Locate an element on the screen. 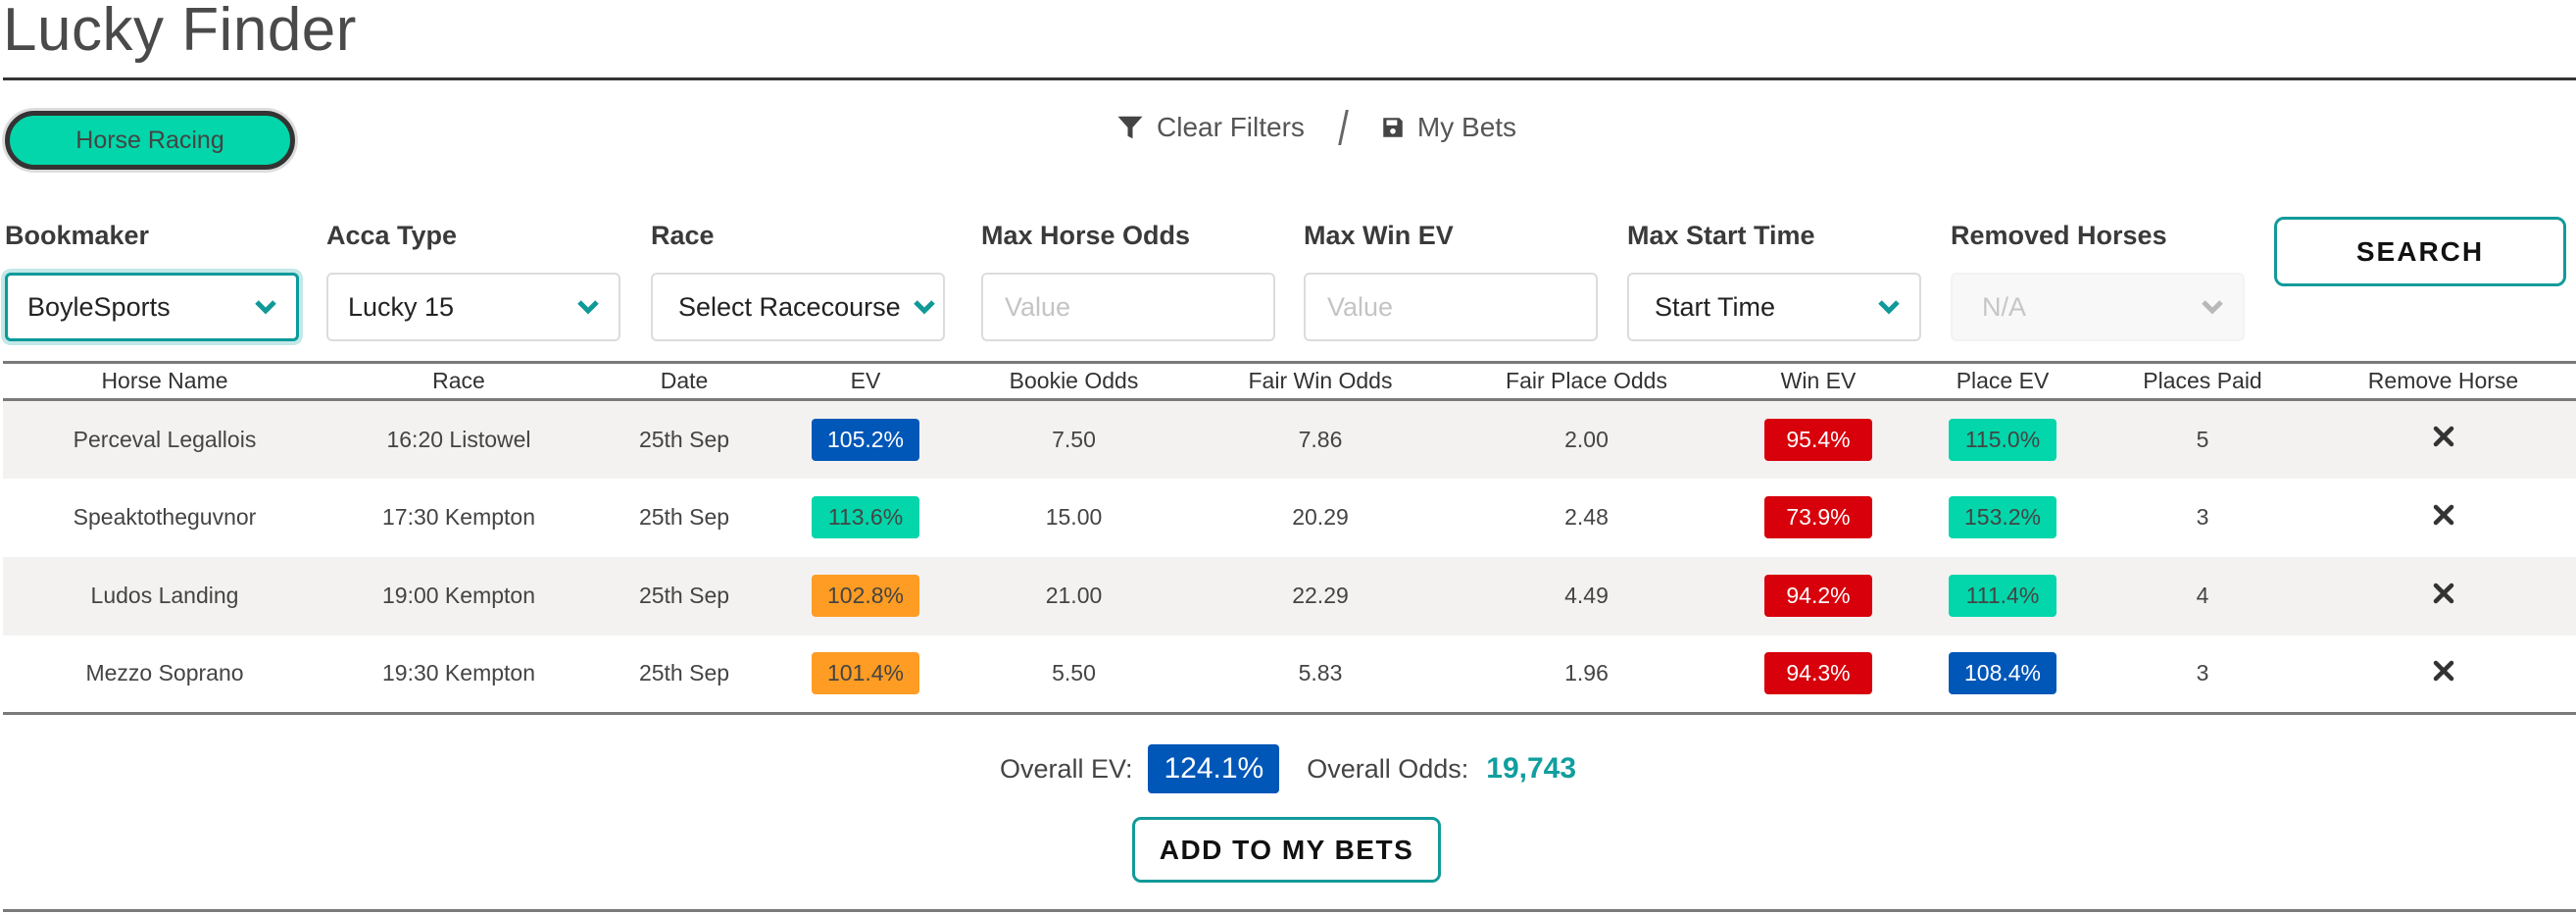 The width and height of the screenshot is (2576, 914). title-divider is located at coordinates (1289, 78).